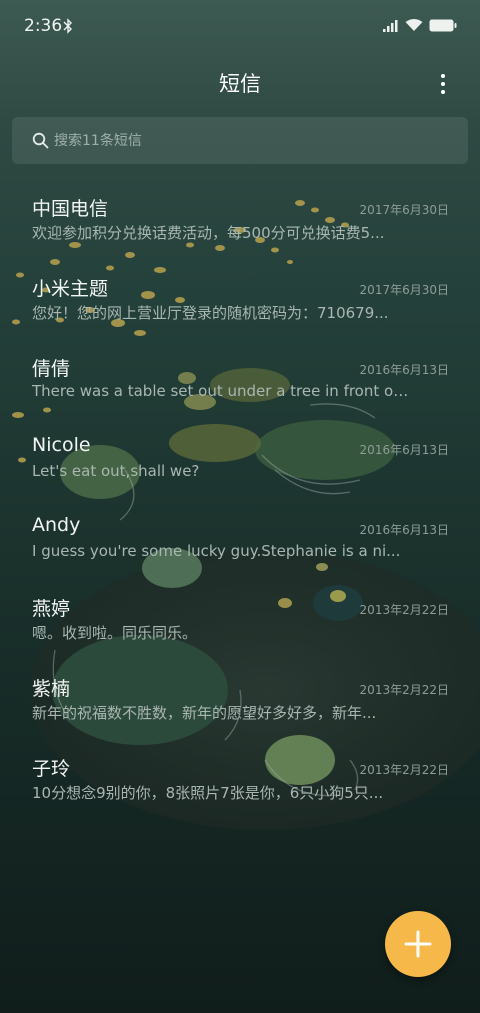 This screenshot has height=1013, width=480. I want to click on contact-name: 中国电信, so click(70, 209).